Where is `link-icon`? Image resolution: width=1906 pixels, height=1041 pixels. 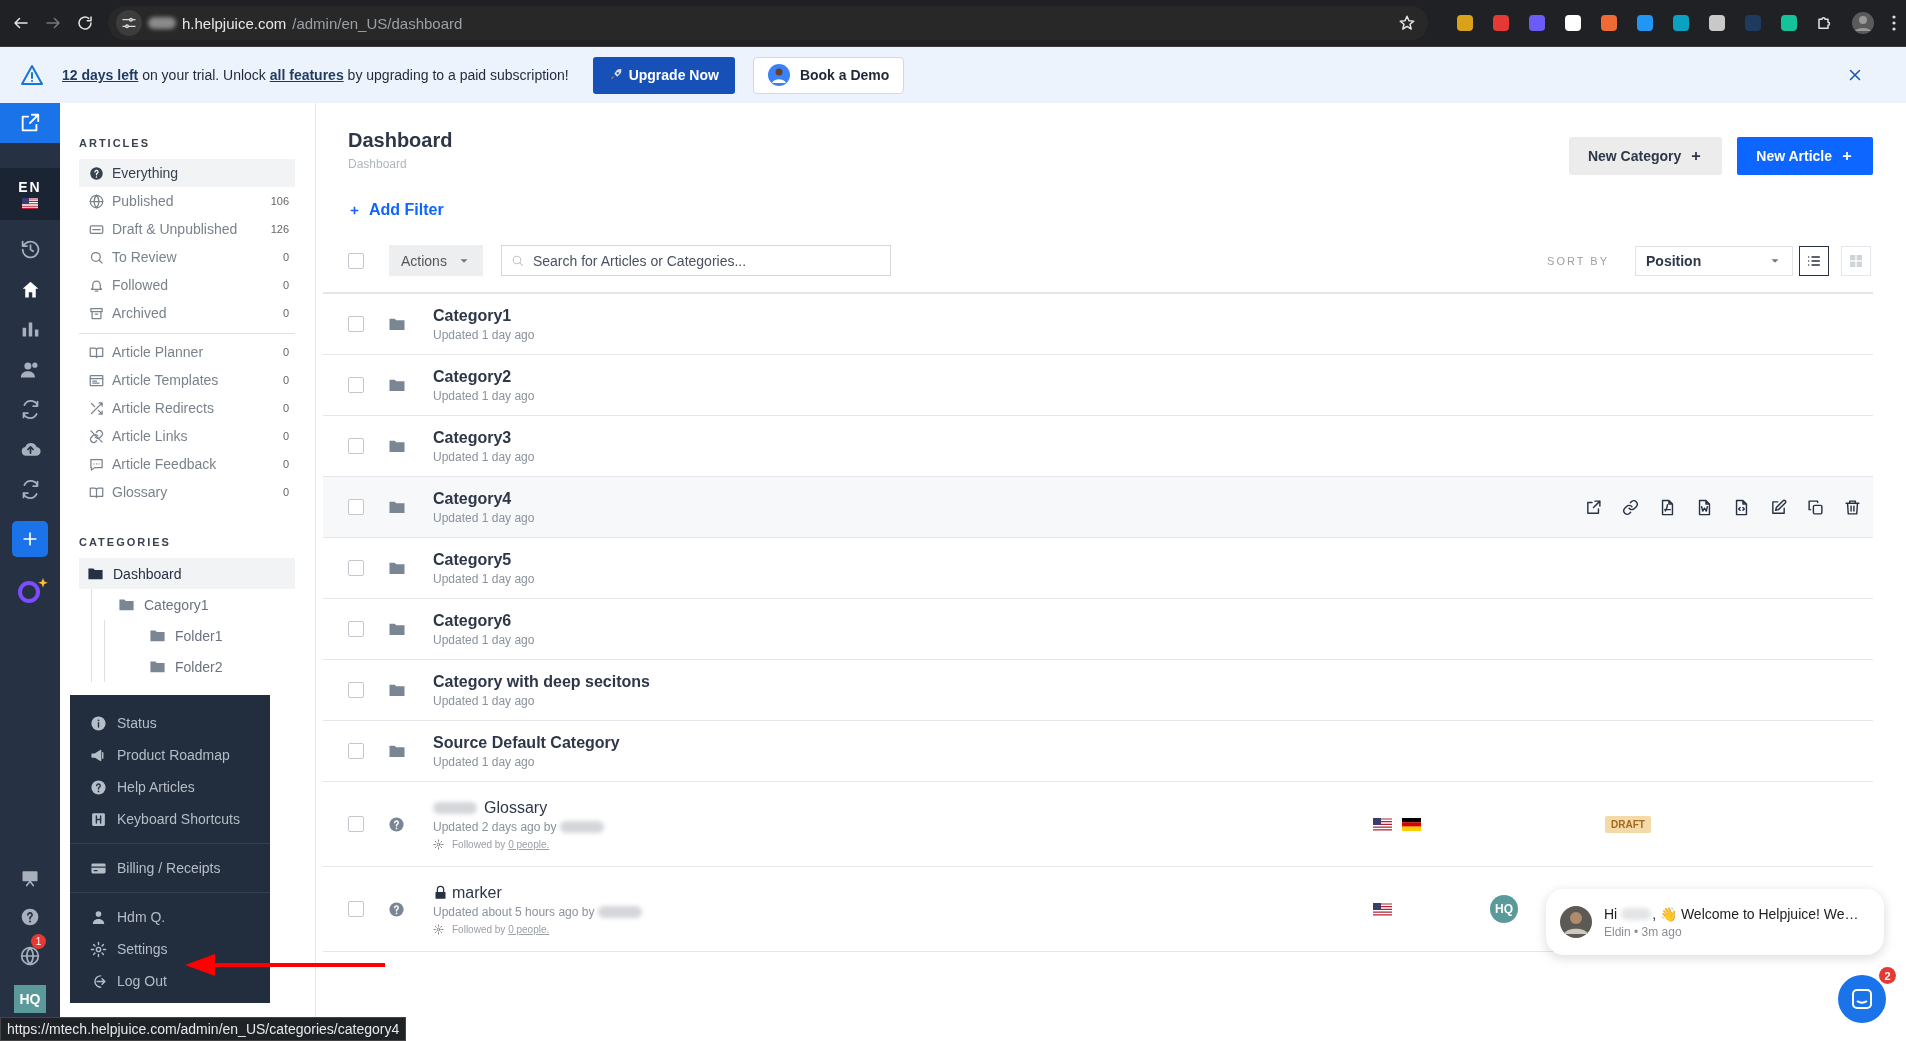 link-icon is located at coordinates (1630, 507).